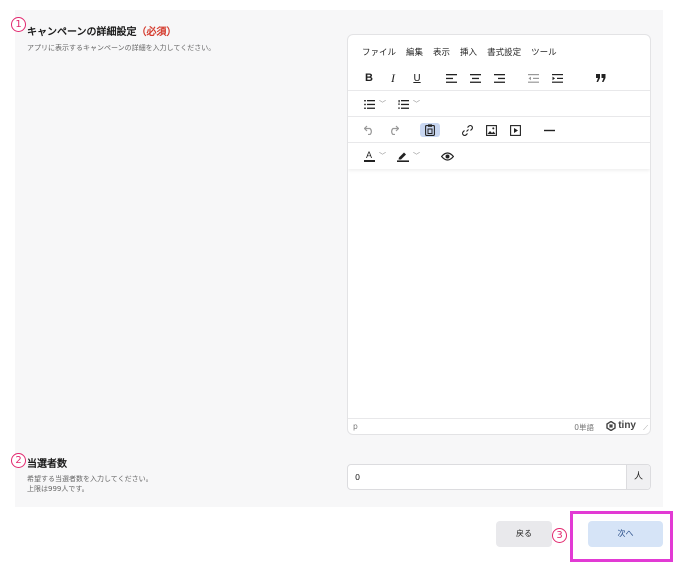 This screenshot has width=683, height=568. I want to click on menu-edit: 編集, so click(414, 52).